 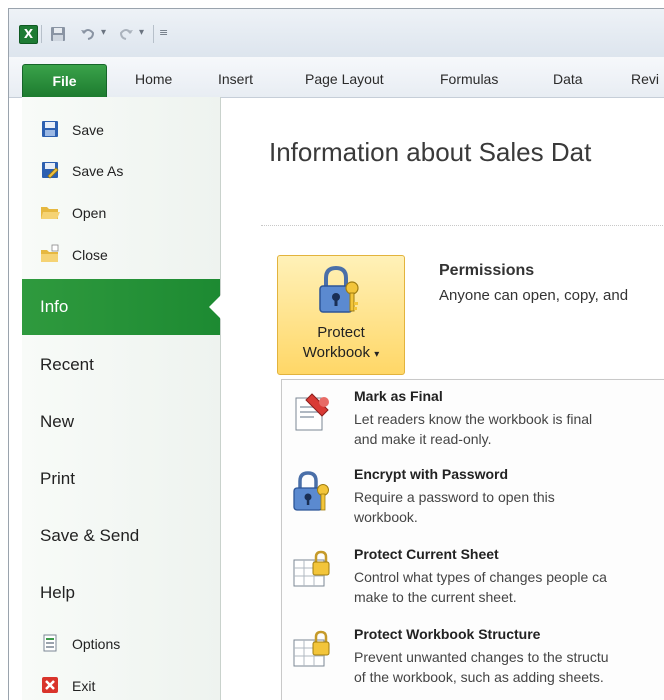 I want to click on close-folder-icon, so click(x=50, y=253).